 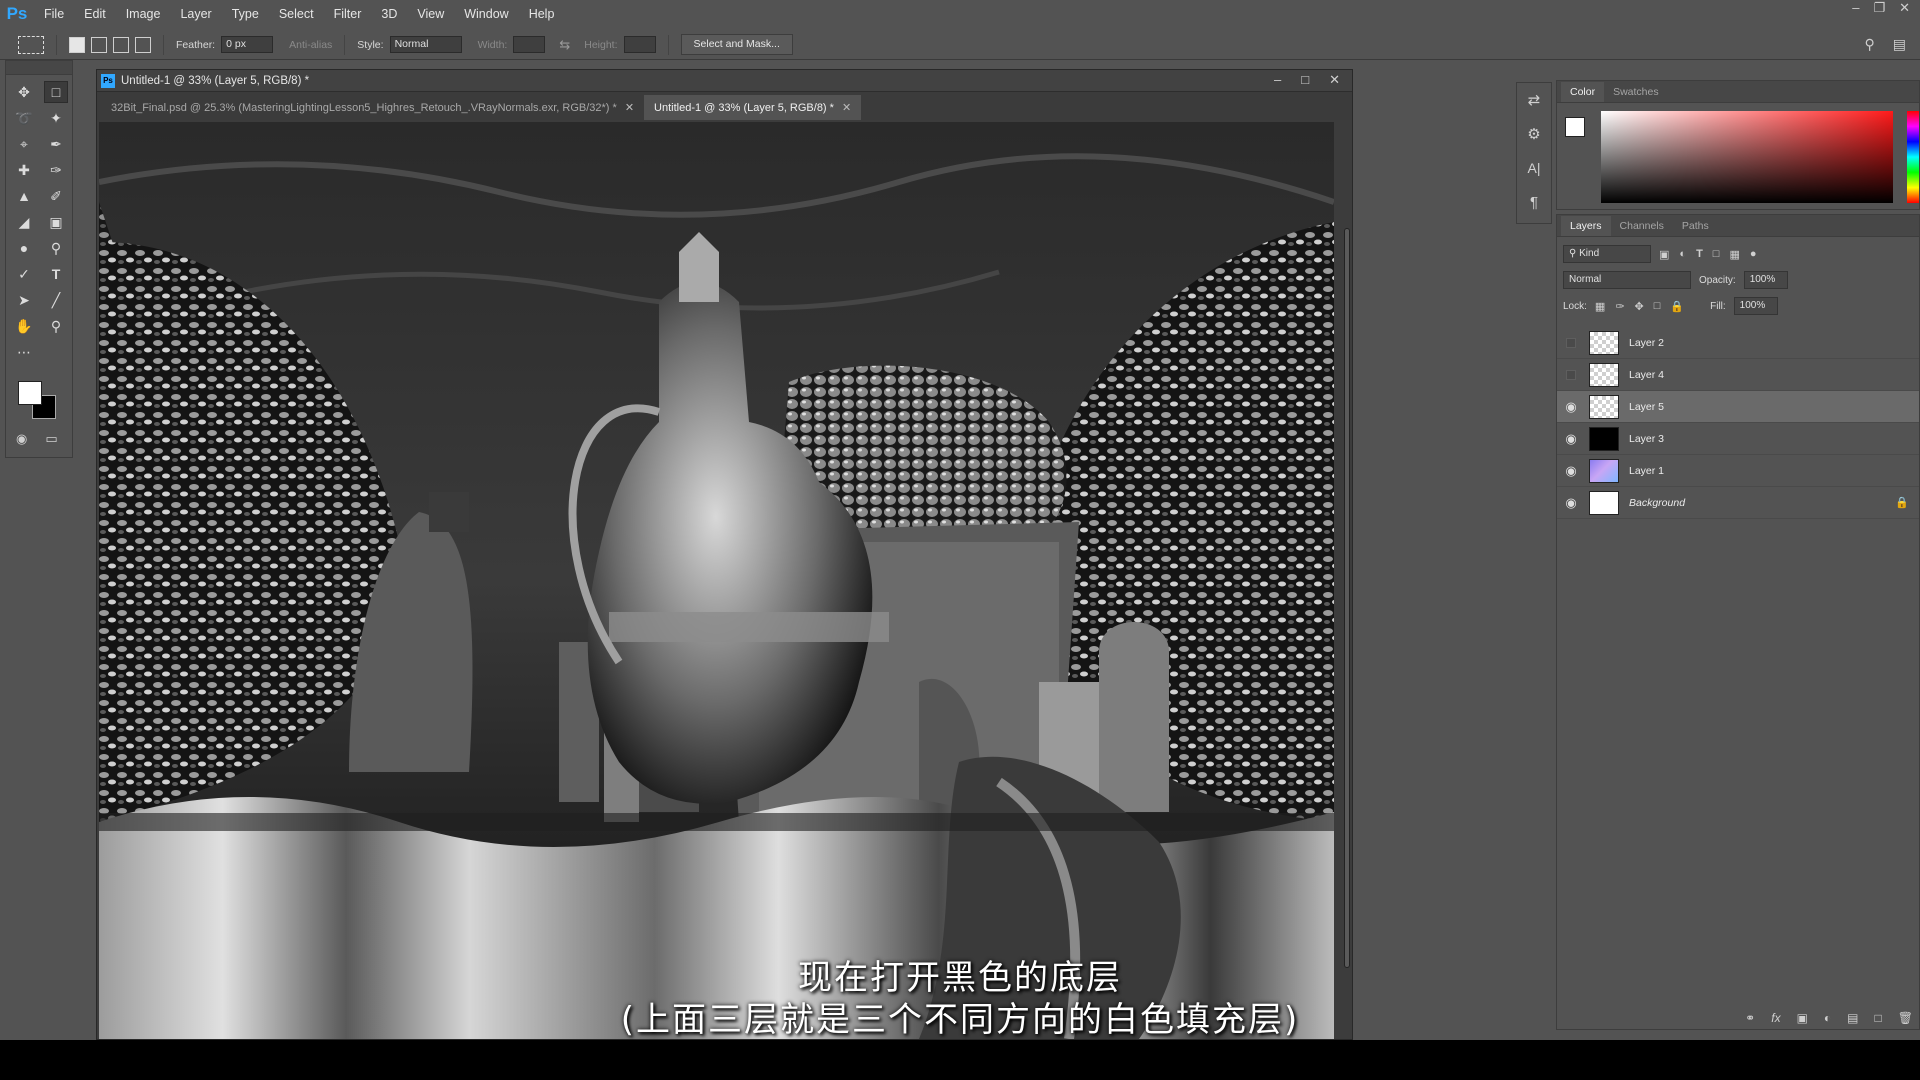 I want to click on tab-paths: Paths, so click(x=1695, y=226).